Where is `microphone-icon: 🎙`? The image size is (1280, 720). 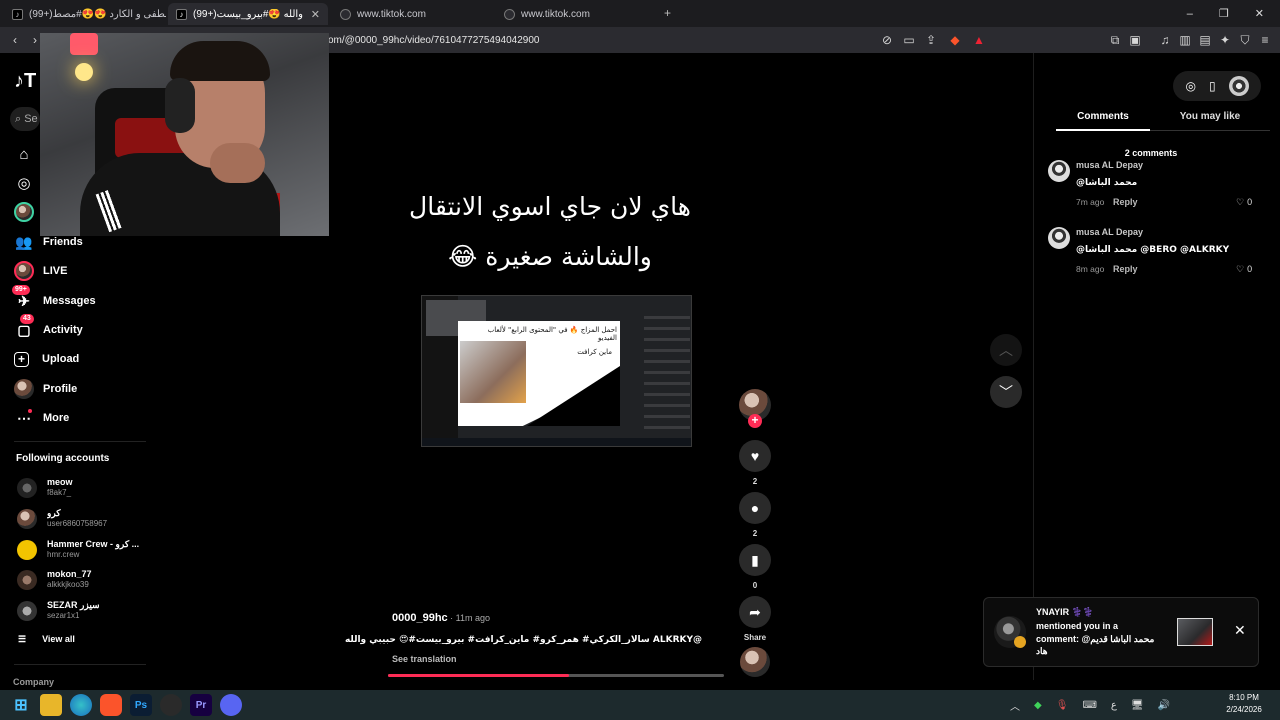 microphone-icon: 🎙 is located at coordinates (1062, 705).